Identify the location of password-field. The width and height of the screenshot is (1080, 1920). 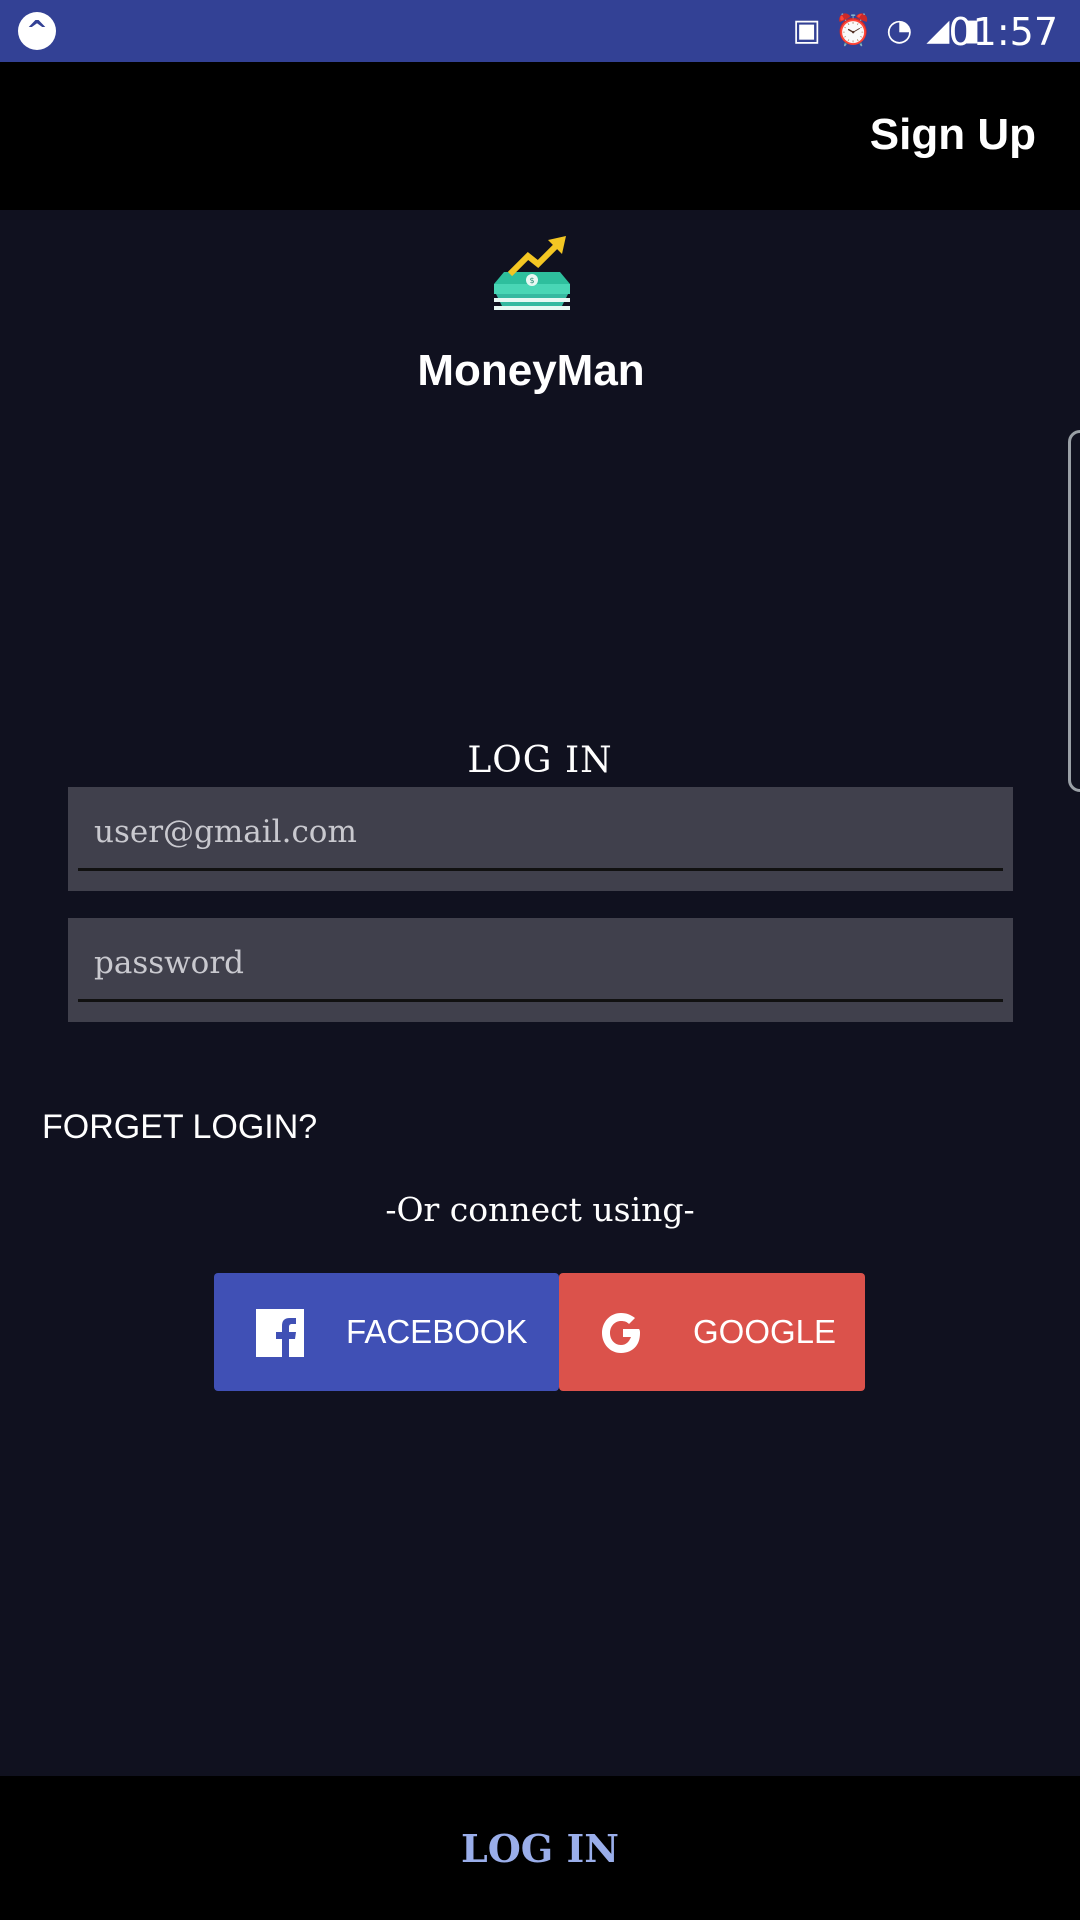
(540, 960).